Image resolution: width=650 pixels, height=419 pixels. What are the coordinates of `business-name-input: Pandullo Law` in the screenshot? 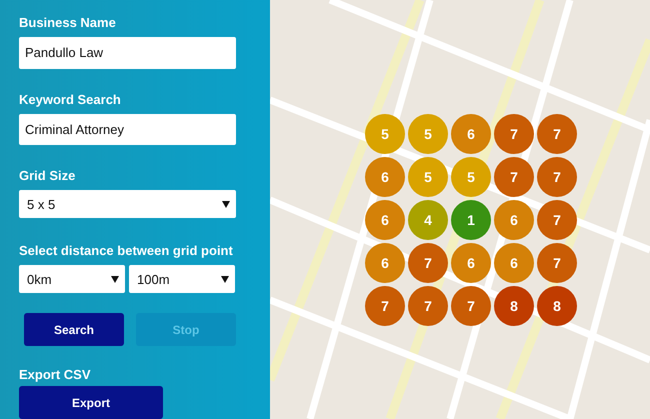 It's located at (127, 53).